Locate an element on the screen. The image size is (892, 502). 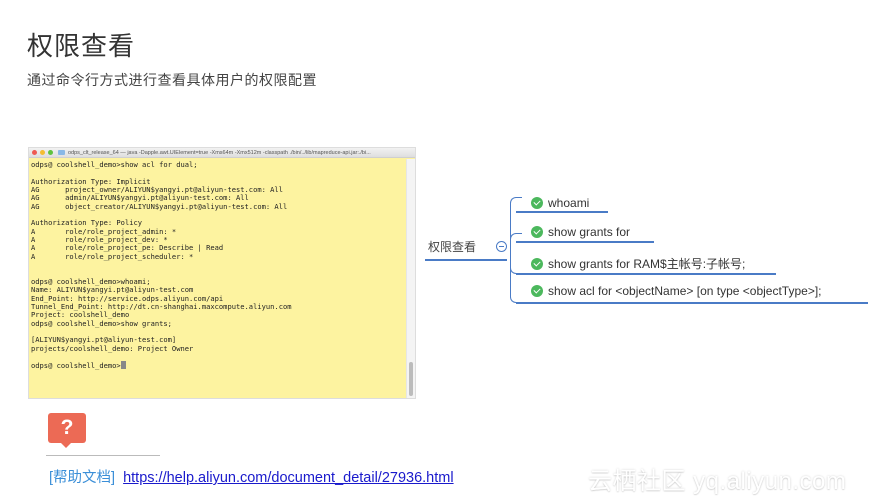
mind-map-root: 权限查看 is located at coordinates (452, 247).